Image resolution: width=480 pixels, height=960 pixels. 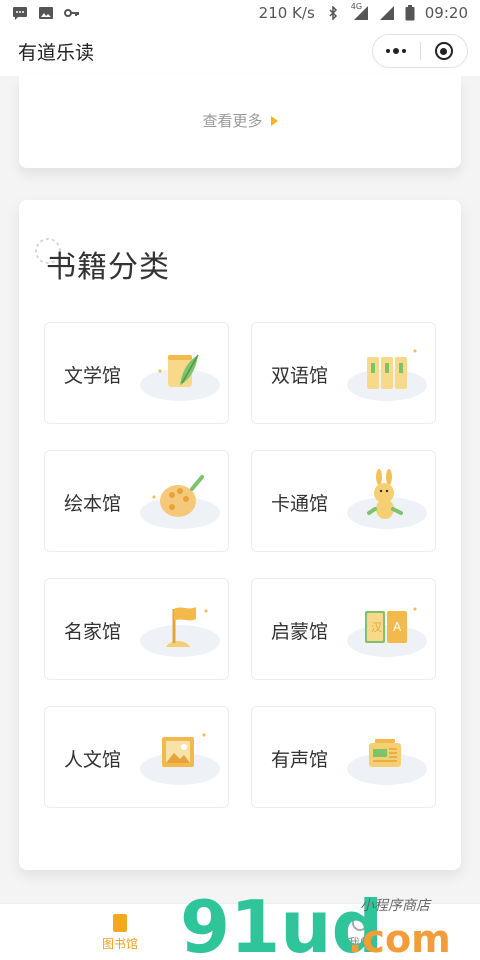 I want to click on status-right: 210 K/s 4G 09:20, so click(x=363, y=12).